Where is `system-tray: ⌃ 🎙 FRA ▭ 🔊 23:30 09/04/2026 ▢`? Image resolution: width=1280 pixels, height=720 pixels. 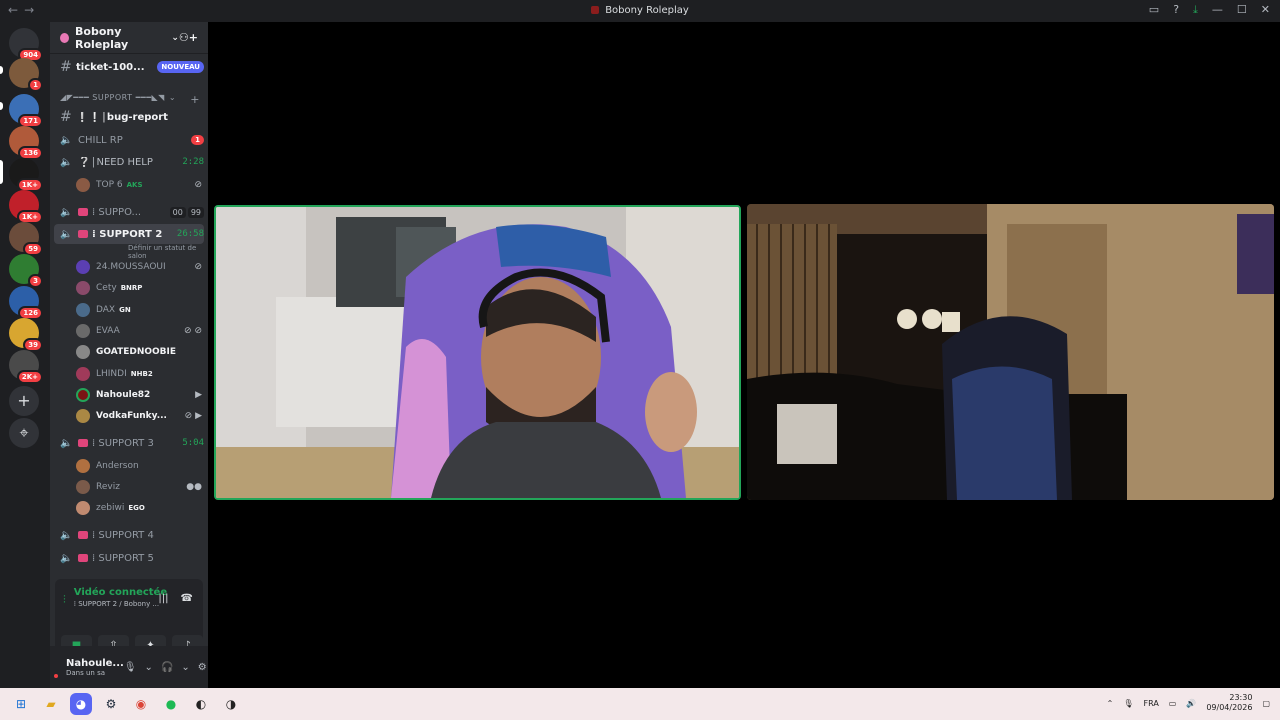
system-tray: ⌃ 🎙 FRA ▭ 🔊 23:30 09/04/2026 ▢ is located at coordinates (1188, 703).